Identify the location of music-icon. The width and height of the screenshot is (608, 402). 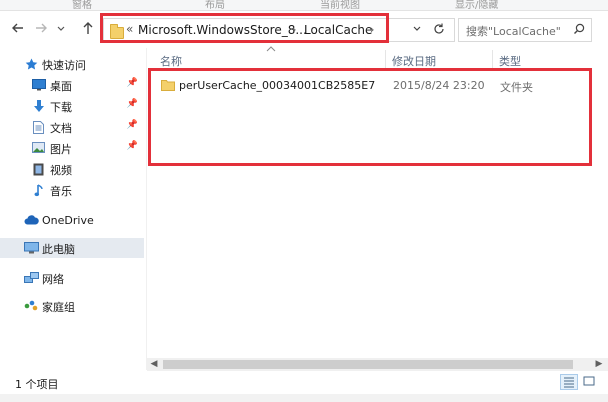
(40, 190).